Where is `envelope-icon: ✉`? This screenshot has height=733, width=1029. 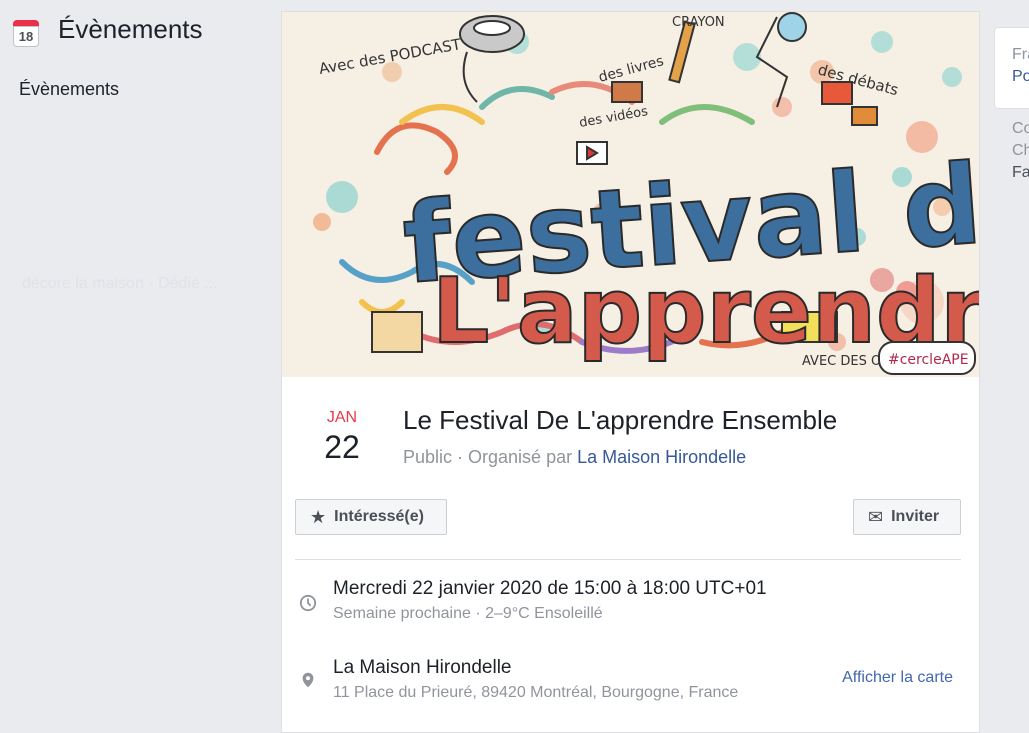
envelope-icon: ✉ is located at coordinates (876, 516).